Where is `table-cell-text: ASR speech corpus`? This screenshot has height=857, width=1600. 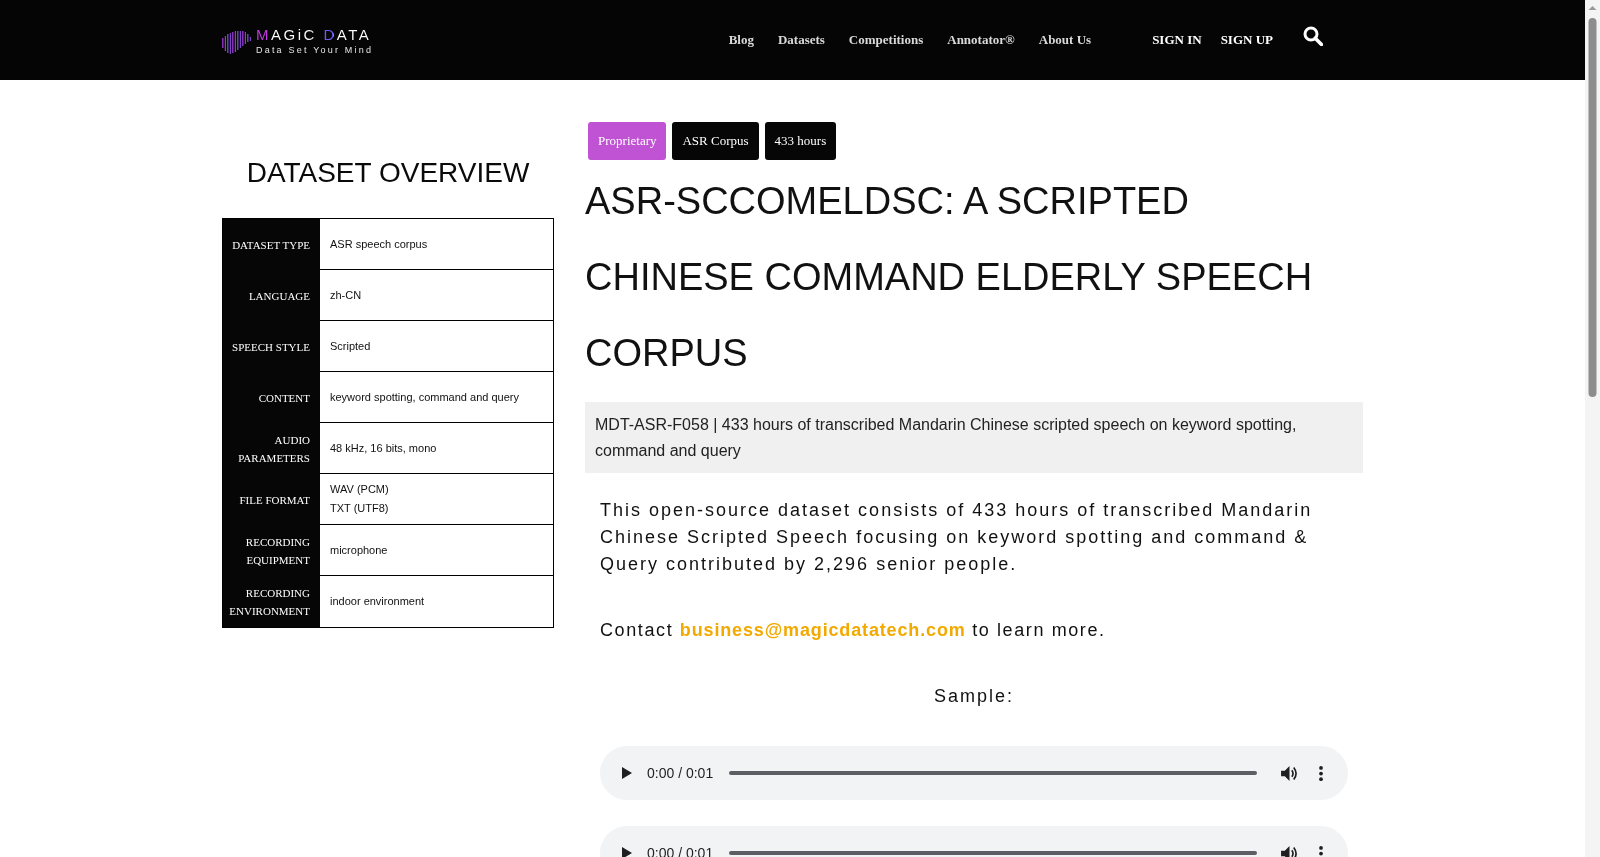 table-cell-text: ASR speech corpus is located at coordinates (379, 244).